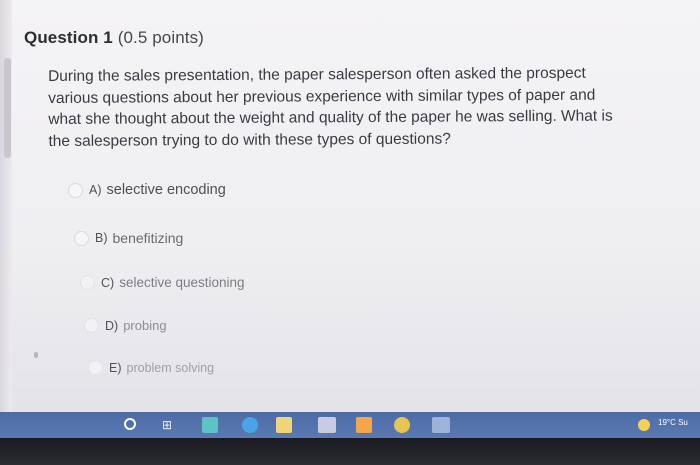  Describe the element at coordinates (101, 238) in the screenshot. I see `option-letter: B)` at that location.